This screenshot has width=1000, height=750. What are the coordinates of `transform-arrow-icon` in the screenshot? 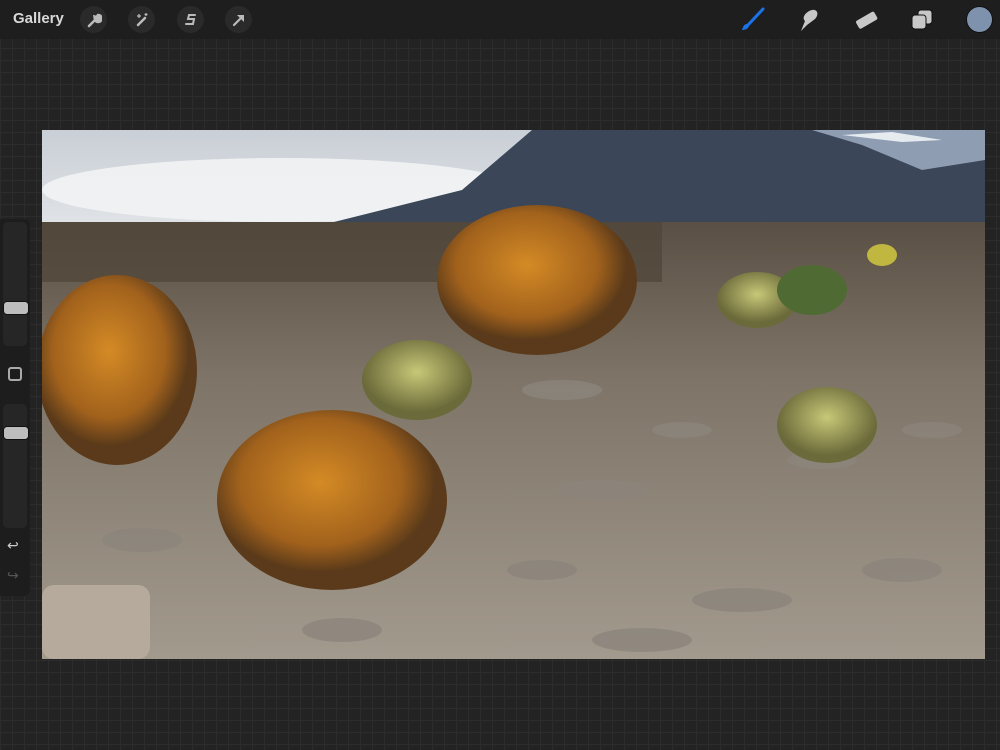 It's located at (238, 19).